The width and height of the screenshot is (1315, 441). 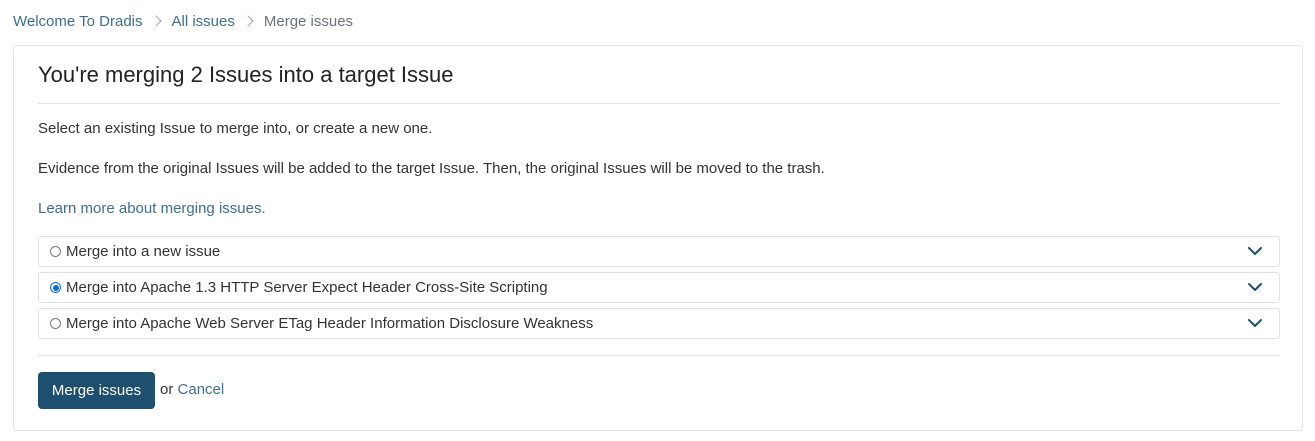 I want to click on breadcrumb-current: Merge issues, so click(x=308, y=21).